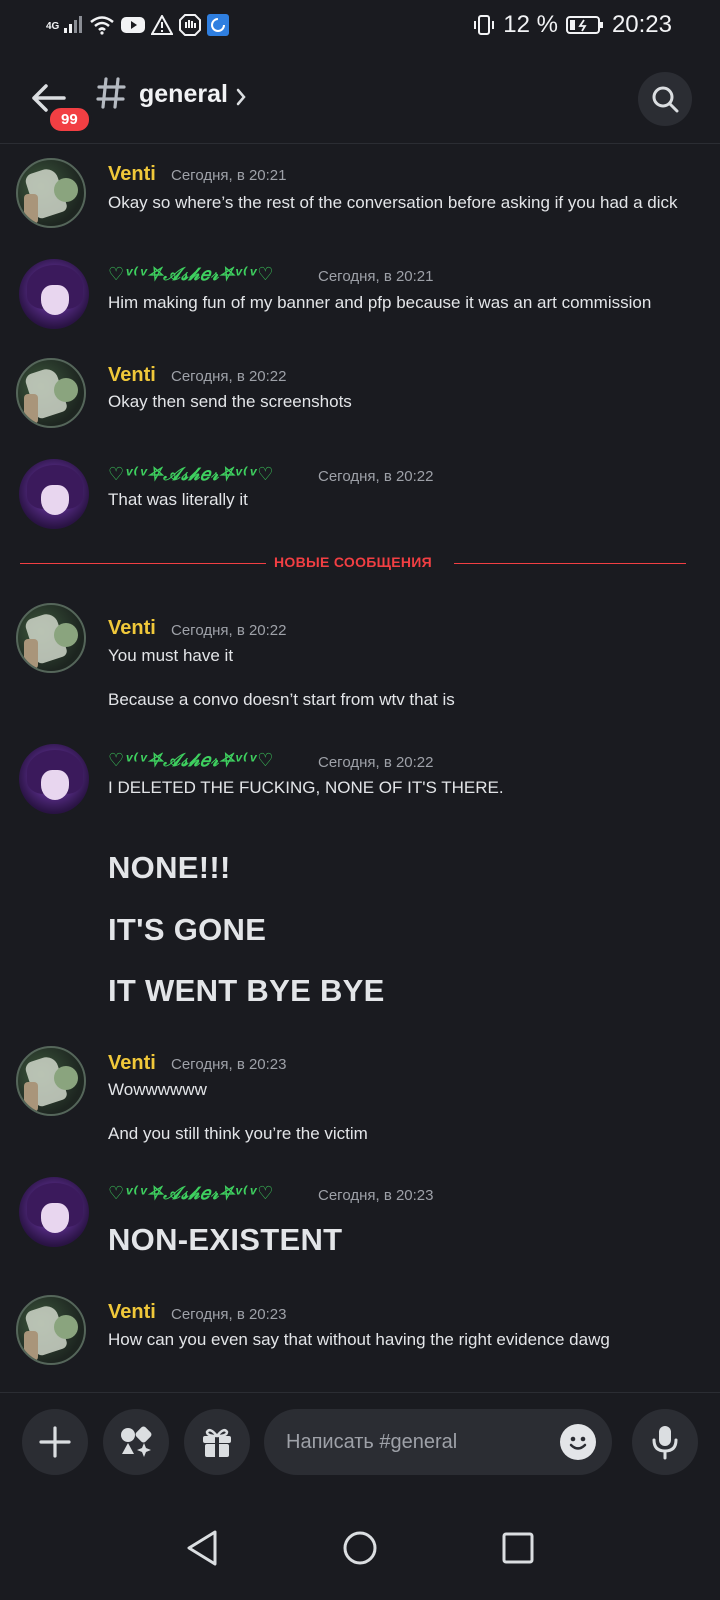 Image resolution: width=720 pixels, height=1600 pixels. I want to click on voice-button, so click(665, 1442).